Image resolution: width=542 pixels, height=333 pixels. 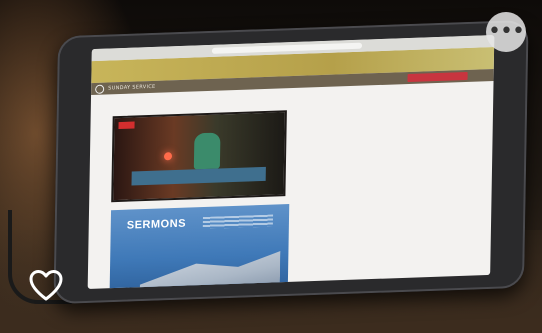 I want to click on more-options-button: •••, so click(x=506, y=32).